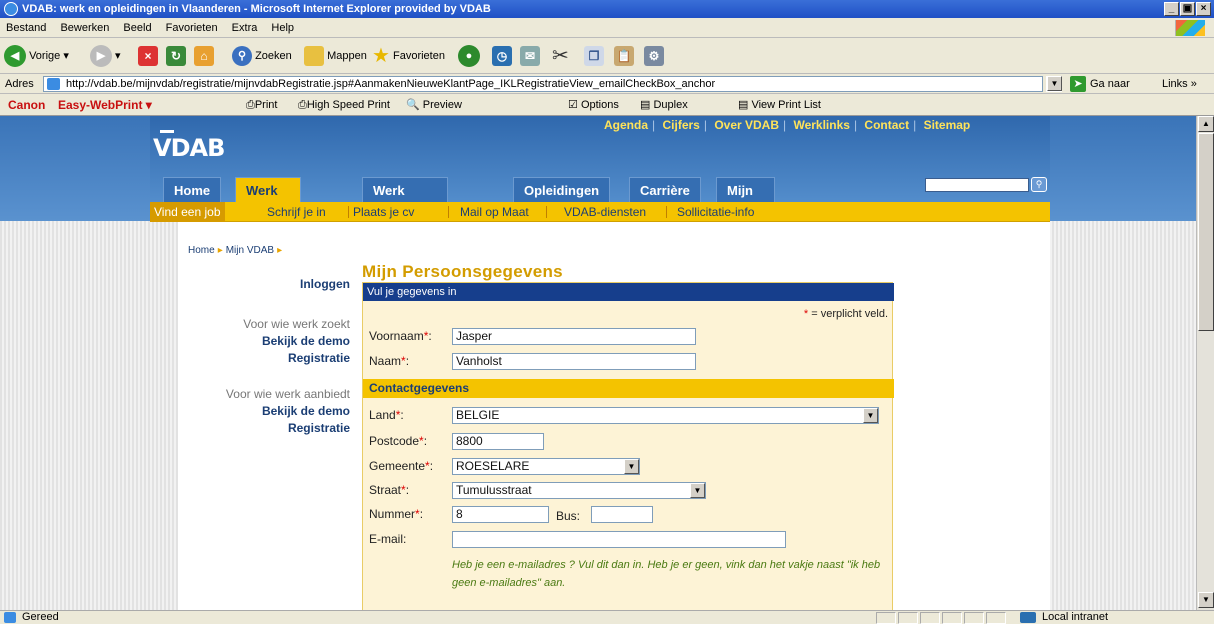 This screenshot has width=1214, height=624. Describe the element at coordinates (1171, 9) in the screenshot. I see `minimize-button: _` at that location.